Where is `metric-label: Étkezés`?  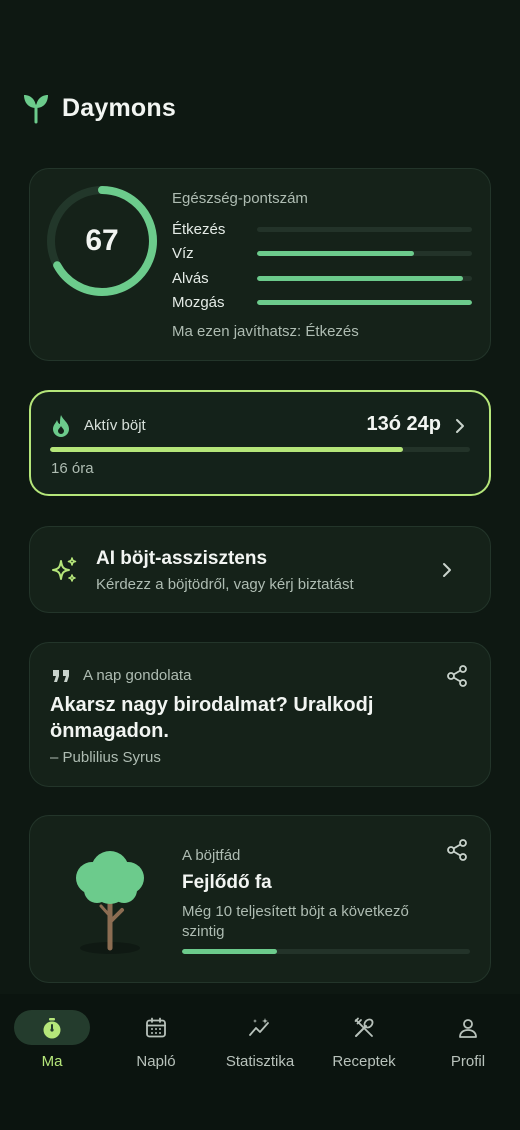
metric-label: Étkezés is located at coordinates (199, 229).